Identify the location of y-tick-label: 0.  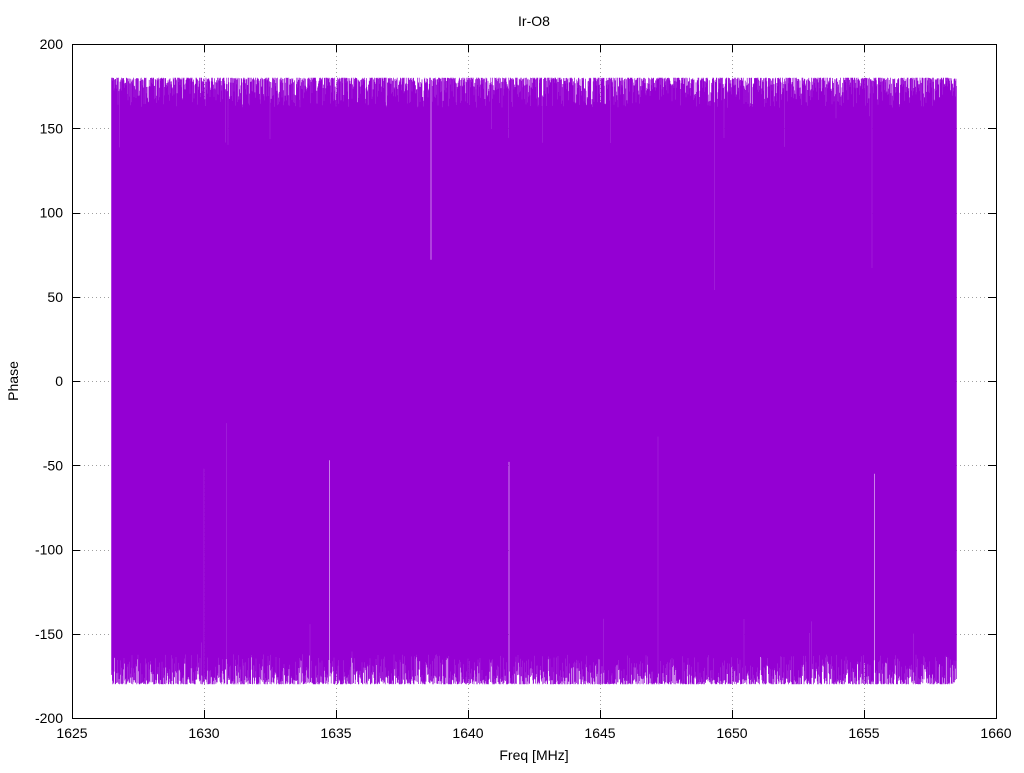
(59, 381).